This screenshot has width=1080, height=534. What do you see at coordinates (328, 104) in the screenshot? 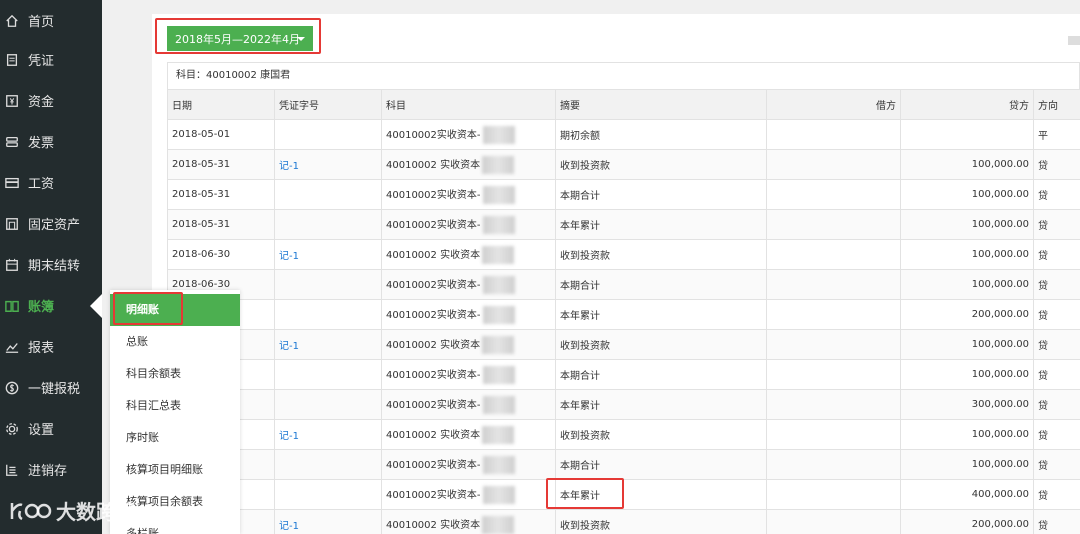
I see `header-voucher: 凭证字号` at bounding box center [328, 104].